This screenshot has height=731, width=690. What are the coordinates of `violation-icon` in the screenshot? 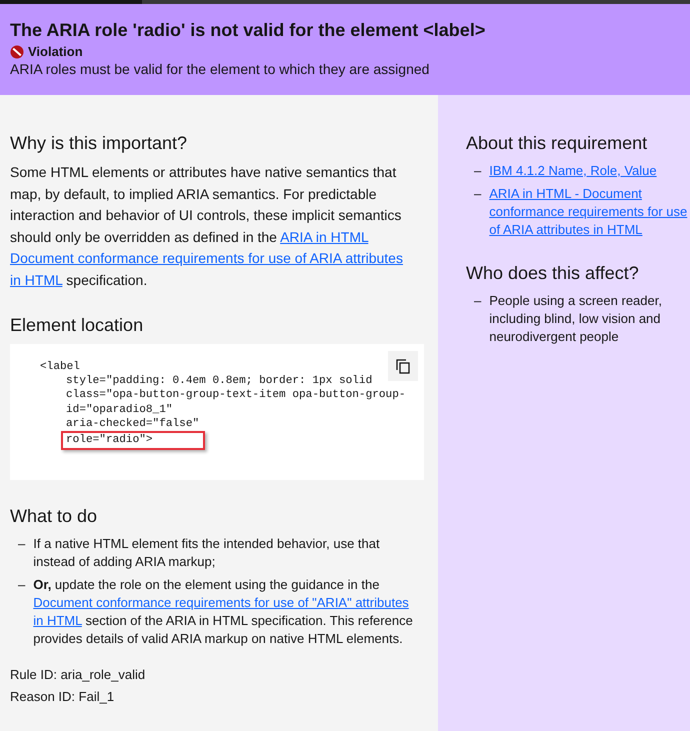 It's located at (17, 51).